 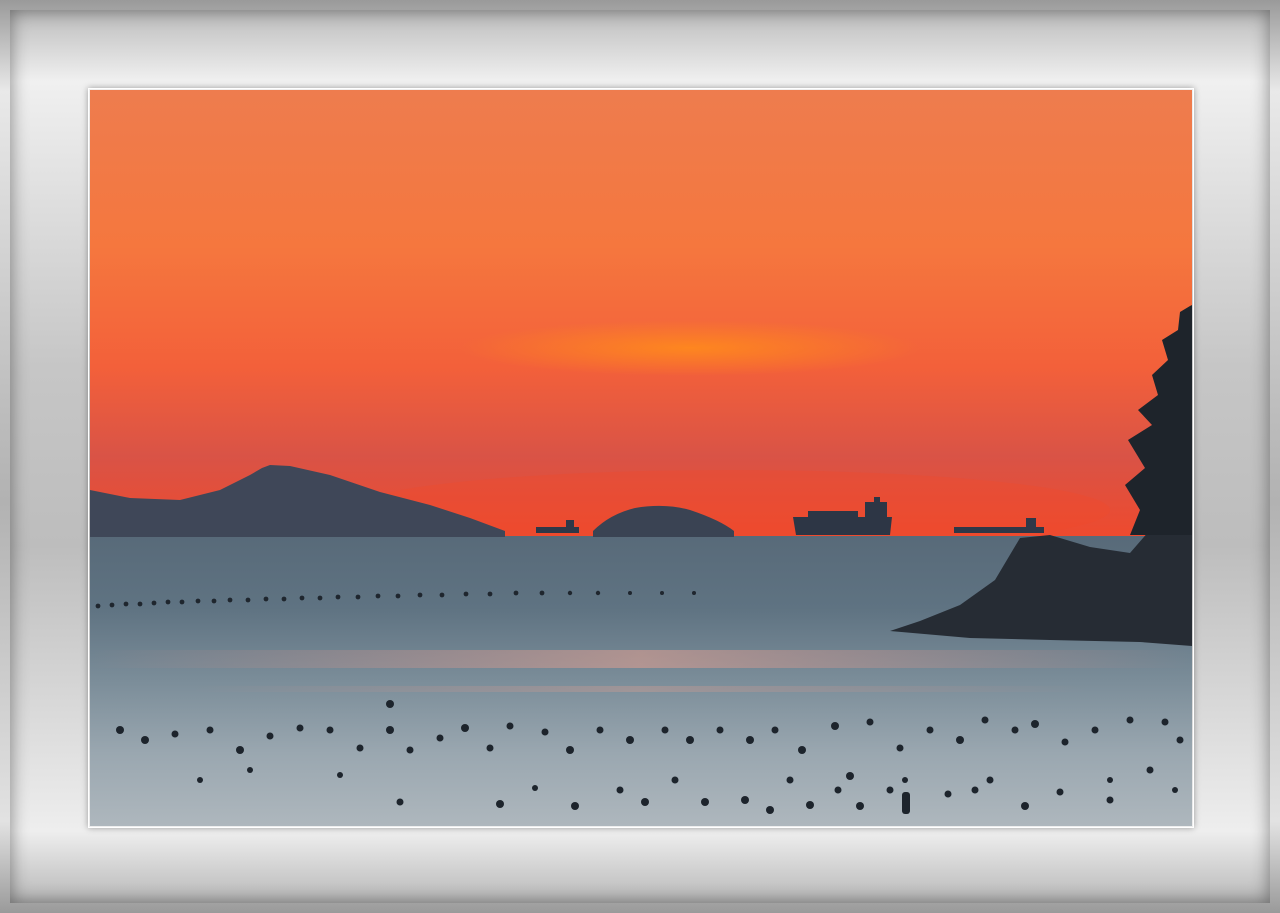 What do you see at coordinates (641, 659) in the screenshot?
I see `sea-reflection` at bounding box center [641, 659].